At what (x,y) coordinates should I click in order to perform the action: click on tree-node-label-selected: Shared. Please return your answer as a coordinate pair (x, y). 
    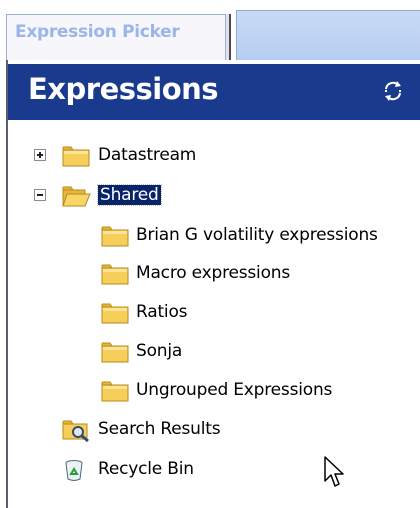
    Looking at the image, I should click on (129, 195).